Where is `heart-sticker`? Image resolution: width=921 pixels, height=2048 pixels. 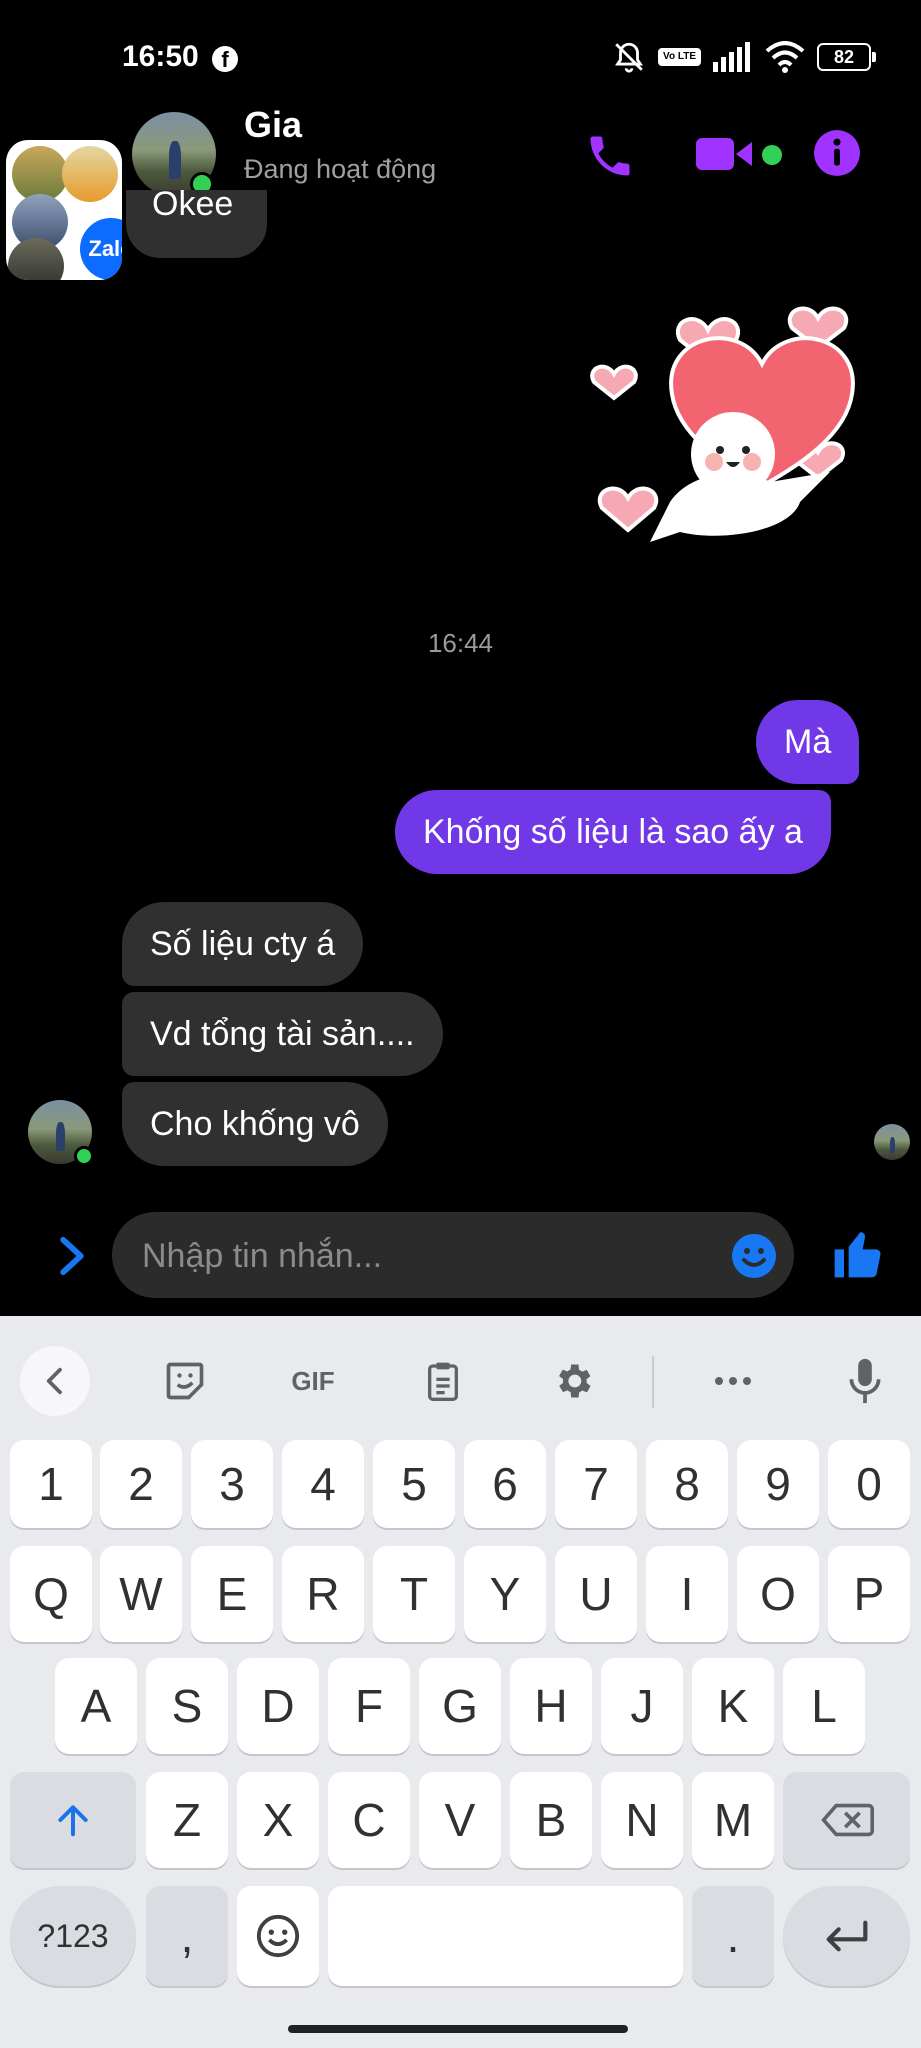
heart-sticker is located at coordinates (725, 434).